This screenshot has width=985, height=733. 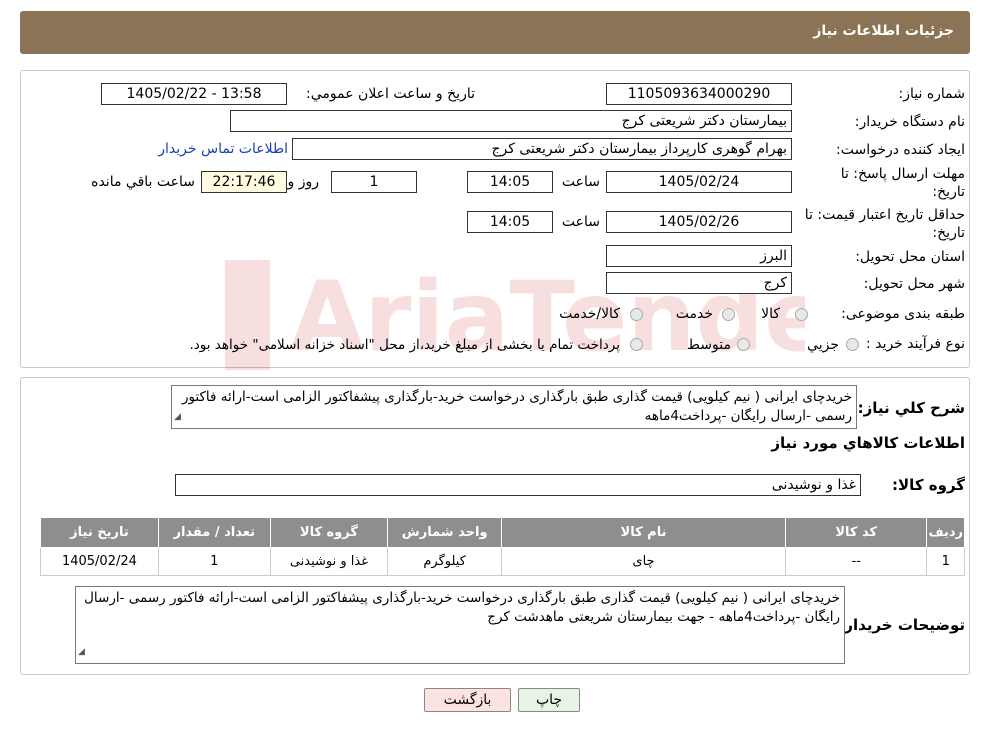 What do you see at coordinates (945, 532) in the screenshot?
I see `col-row-number: ردیف` at bounding box center [945, 532].